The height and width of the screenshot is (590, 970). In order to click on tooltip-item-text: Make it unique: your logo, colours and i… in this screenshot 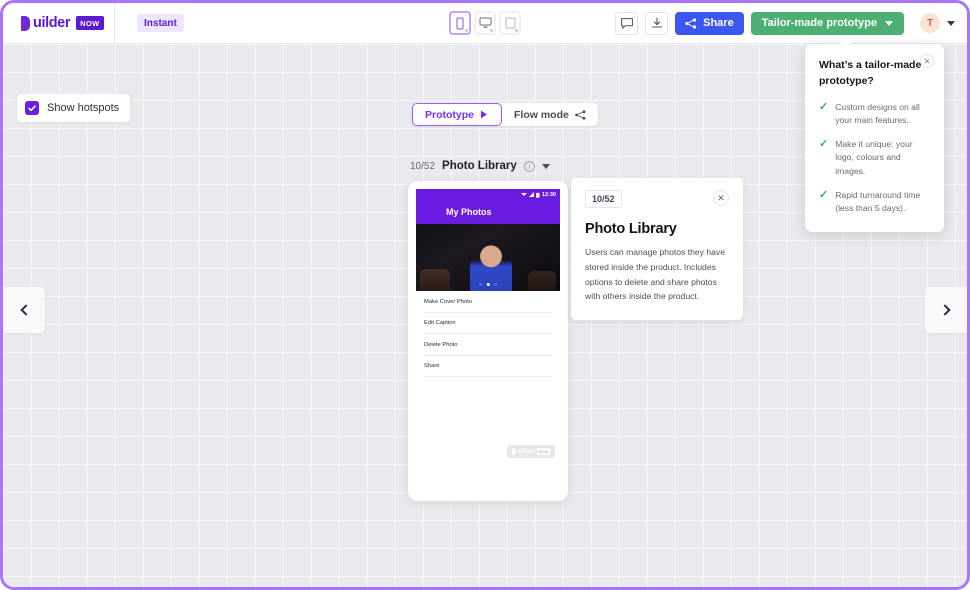, I will do `click(874, 157)`.